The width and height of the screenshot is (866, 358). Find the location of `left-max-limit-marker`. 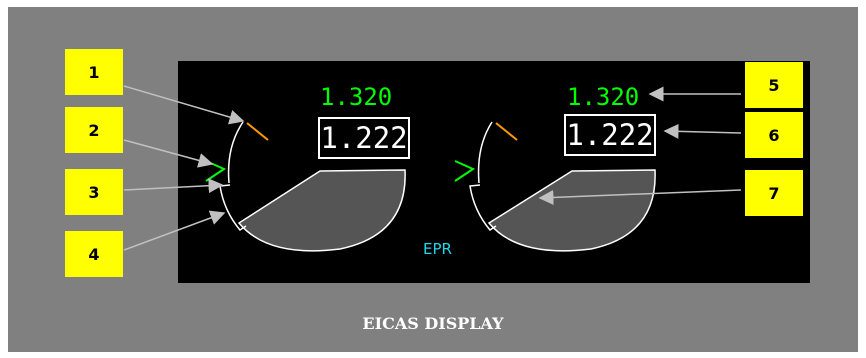

left-max-limit-marker is located at coordinates (257, 131).